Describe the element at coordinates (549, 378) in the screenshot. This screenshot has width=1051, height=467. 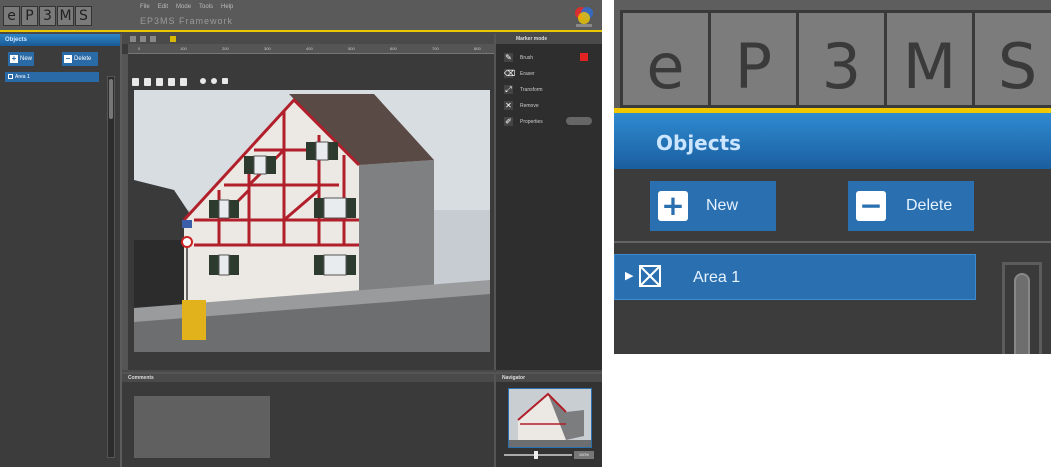
I see `navigator-title: Navigator` at that location.